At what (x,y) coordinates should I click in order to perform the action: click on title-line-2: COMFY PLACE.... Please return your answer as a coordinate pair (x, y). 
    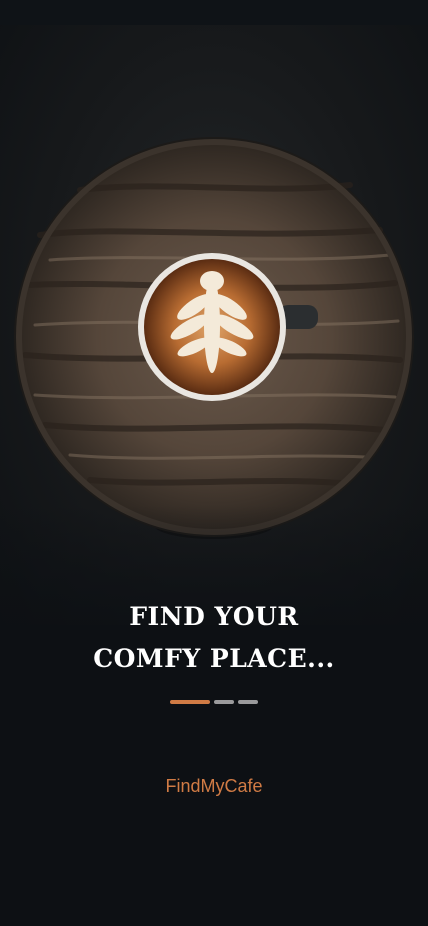
    Looking at the image, I should click on (214, 658).